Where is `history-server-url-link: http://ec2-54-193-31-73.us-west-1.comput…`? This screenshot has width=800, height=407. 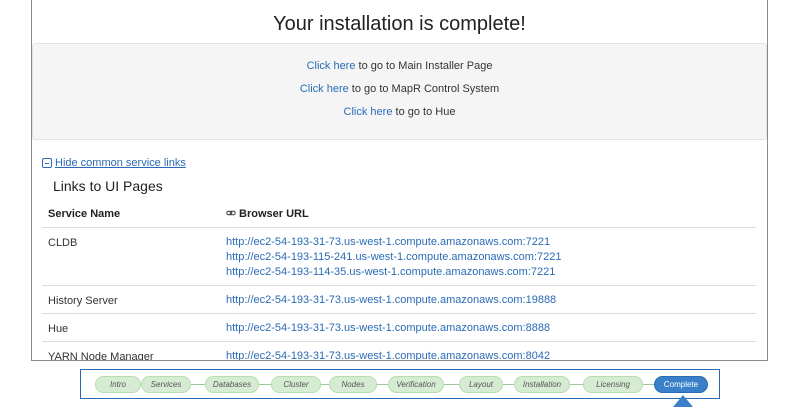
history-server-url-link: http://ec2-54-193-31-73.us-west-1.comput… is located at coordinates (491, 300).